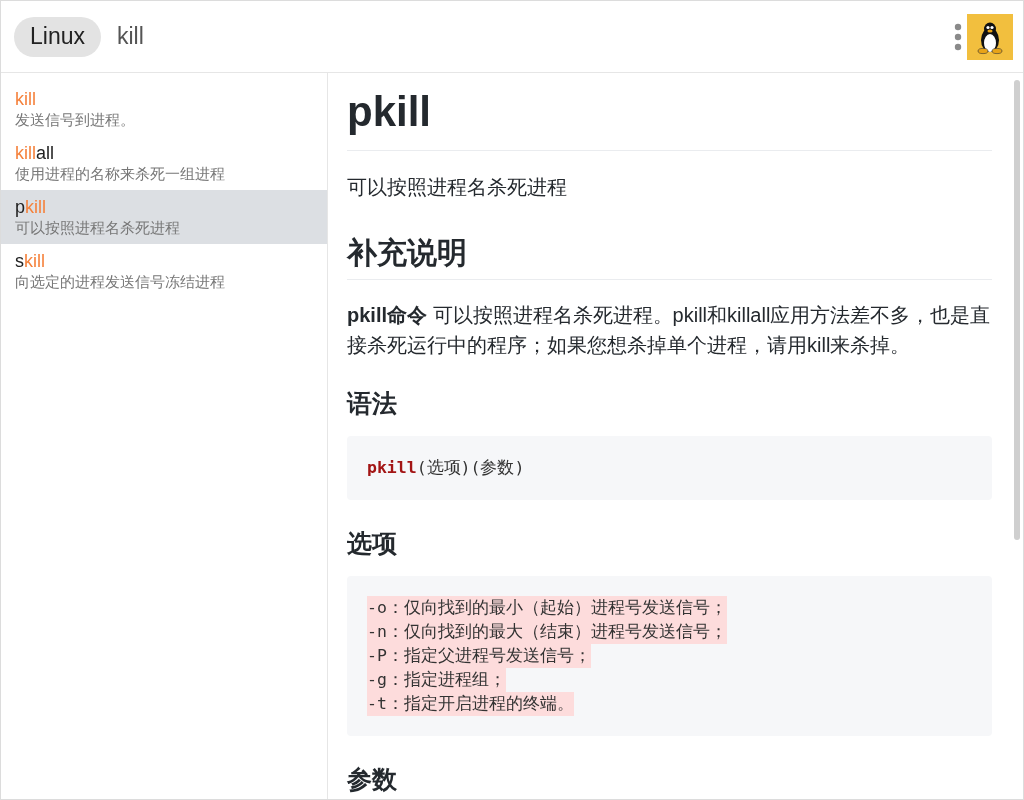 This screenshot has width=1024, height=800. Describe the element at coordinates (446, 468) in the screenshot. I see `code-line: pkill(选项)(参数)` at that location.